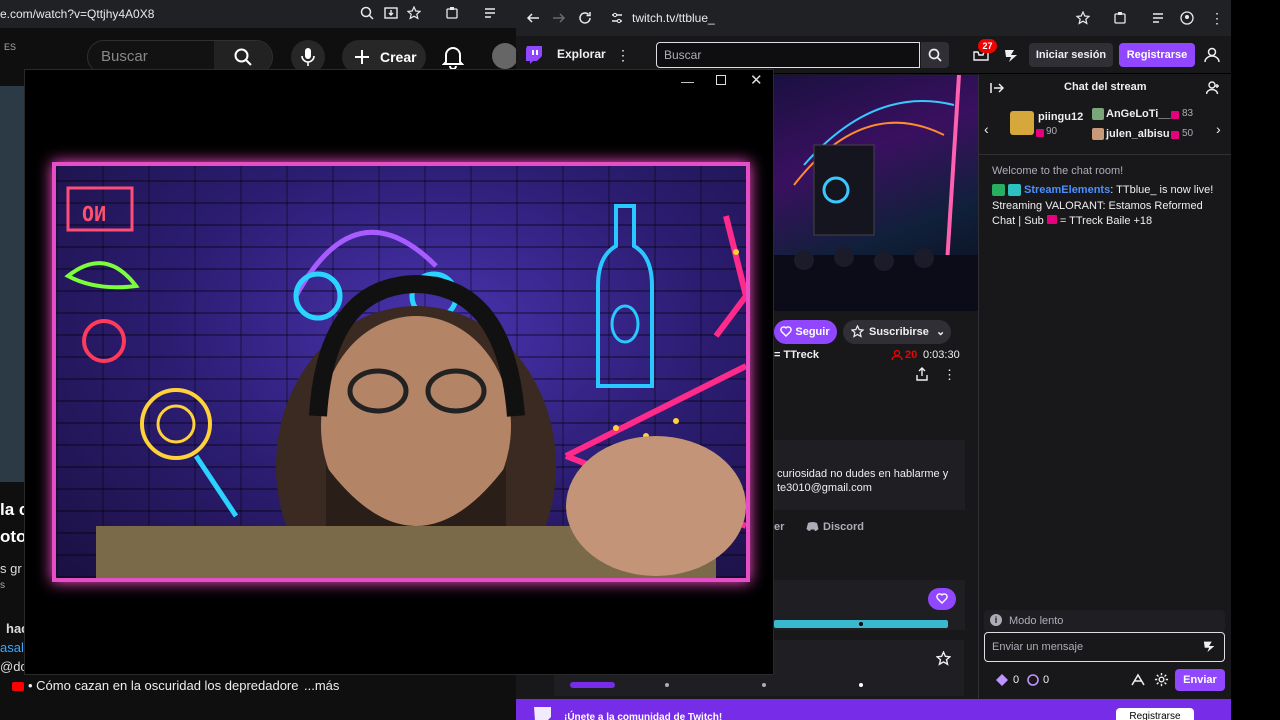 The height and width of the screenshot is (720, 1280). Describe the element at coordinates (1036, 621) in the screenshot. I see `slow-mode-label: Modo lento` at that location.